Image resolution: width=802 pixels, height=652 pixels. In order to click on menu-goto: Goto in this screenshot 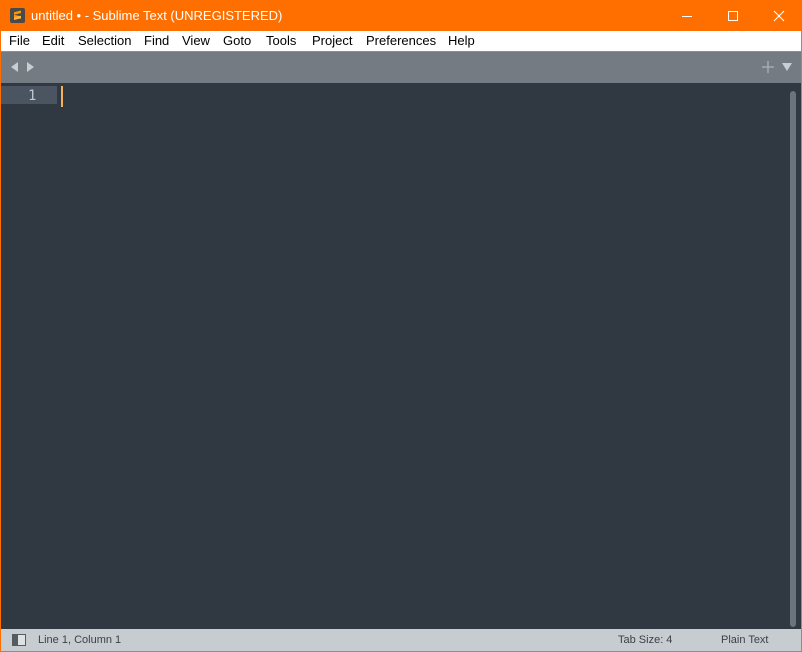, I will do `click(237, 41)`.